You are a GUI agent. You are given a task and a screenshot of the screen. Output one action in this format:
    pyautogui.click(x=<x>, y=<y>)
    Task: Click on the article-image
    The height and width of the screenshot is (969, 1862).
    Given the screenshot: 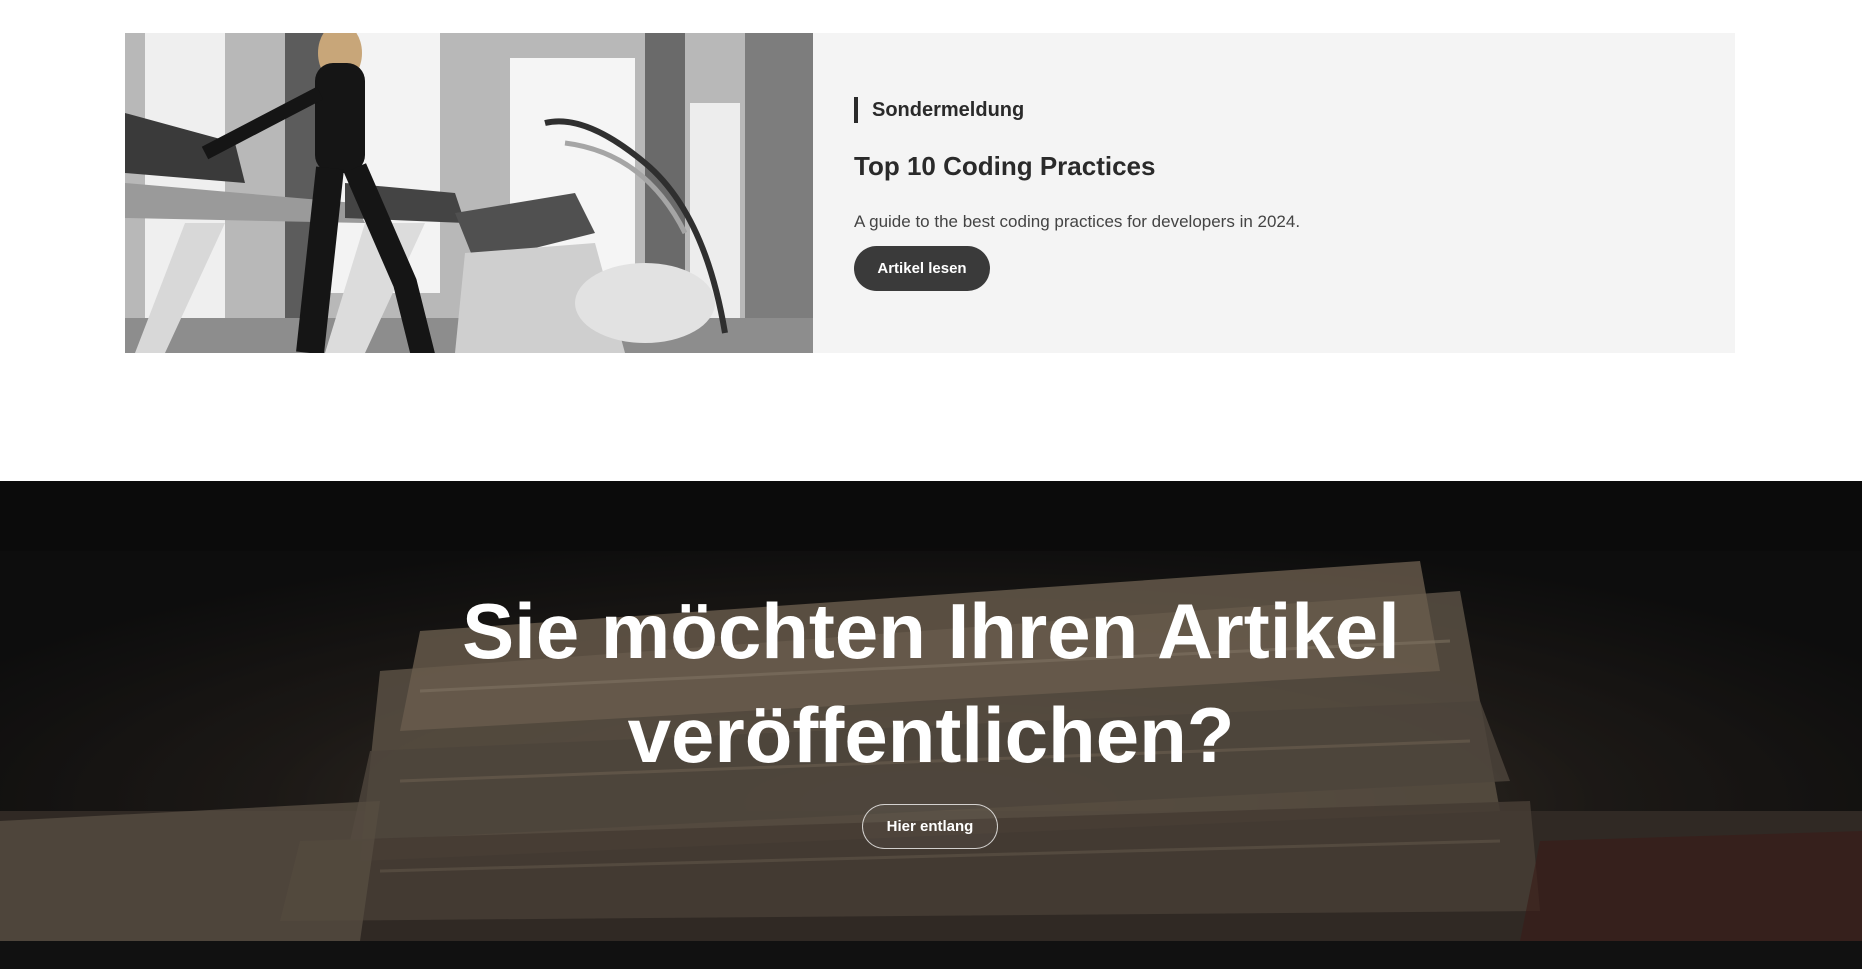 What is the action you would take?
    pyautogui.click(x=469, y=193)
    